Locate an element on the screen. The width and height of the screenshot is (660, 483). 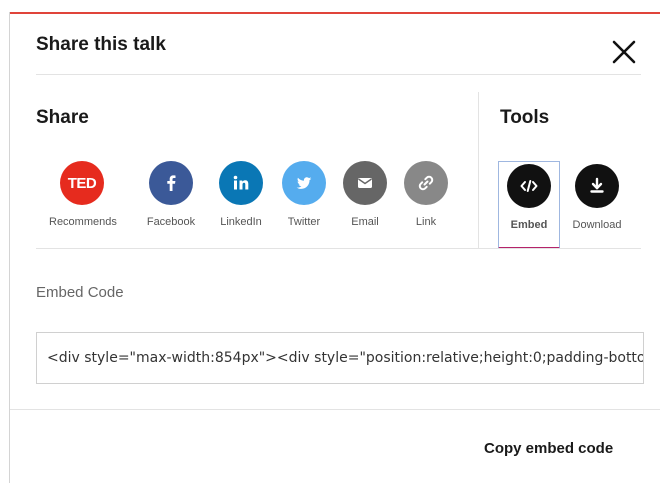
tool-embed-button: Embed is located at coordinates (529, 197).